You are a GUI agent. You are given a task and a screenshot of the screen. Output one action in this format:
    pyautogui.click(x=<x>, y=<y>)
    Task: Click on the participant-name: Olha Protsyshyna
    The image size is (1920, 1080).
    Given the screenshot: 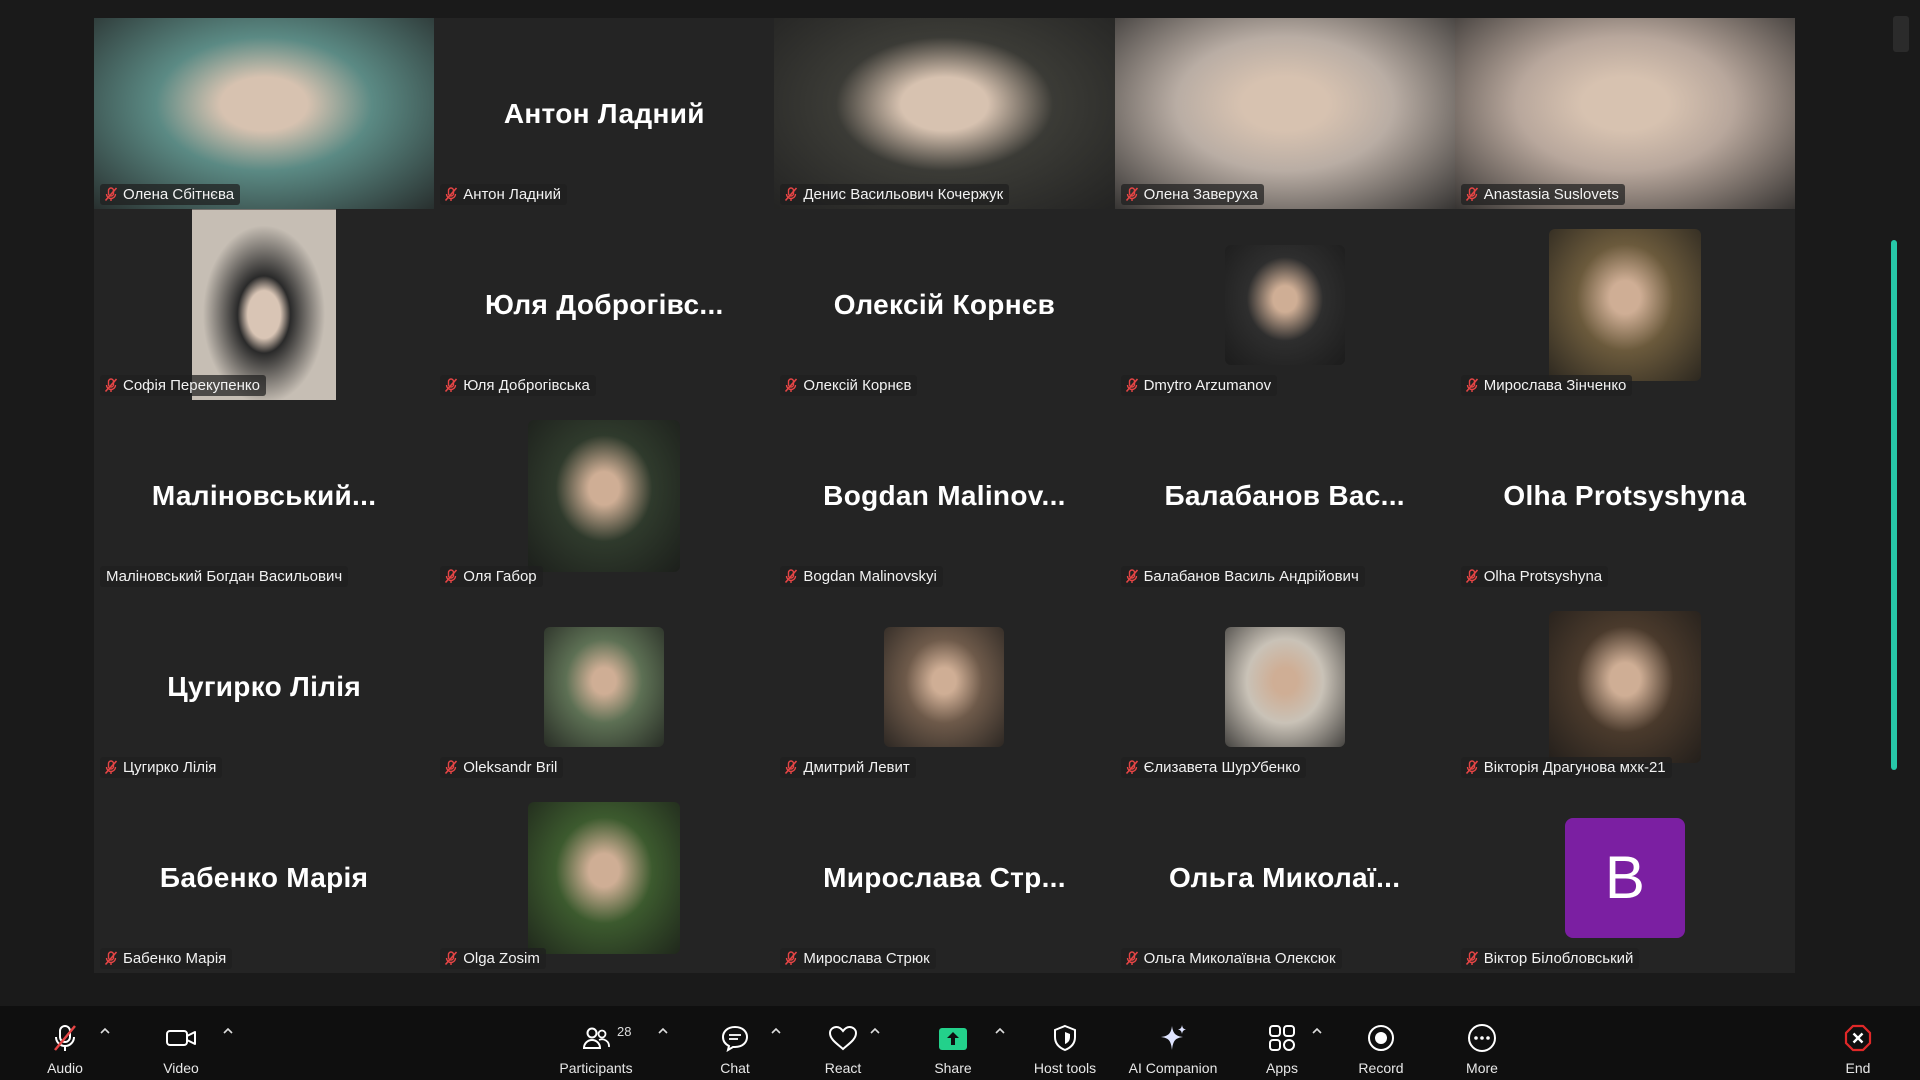 What is the action you would take?
    pyautogui.click(x=1543, y=576)
    